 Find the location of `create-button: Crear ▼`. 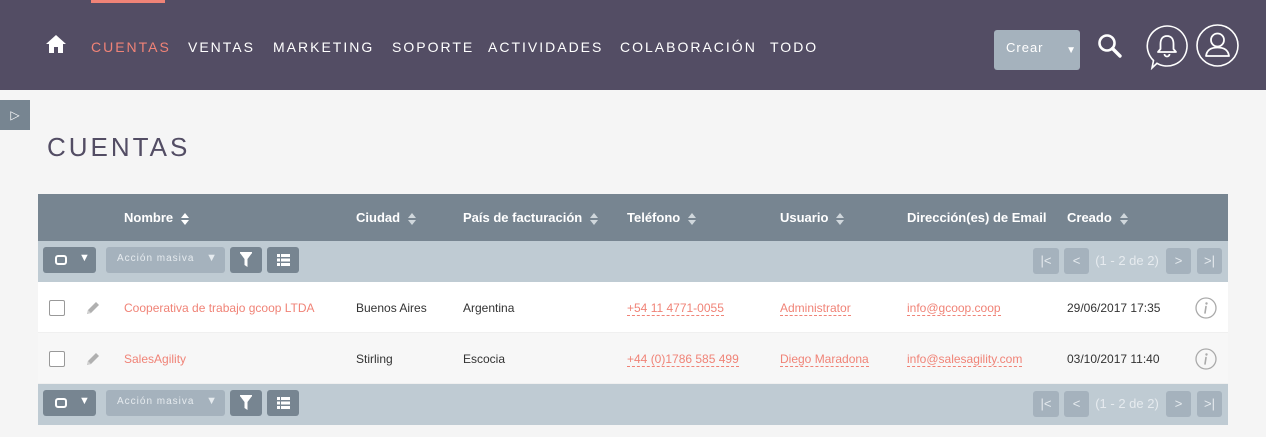

create-button: Crear ▼ is located at coordinates (1037, 50).